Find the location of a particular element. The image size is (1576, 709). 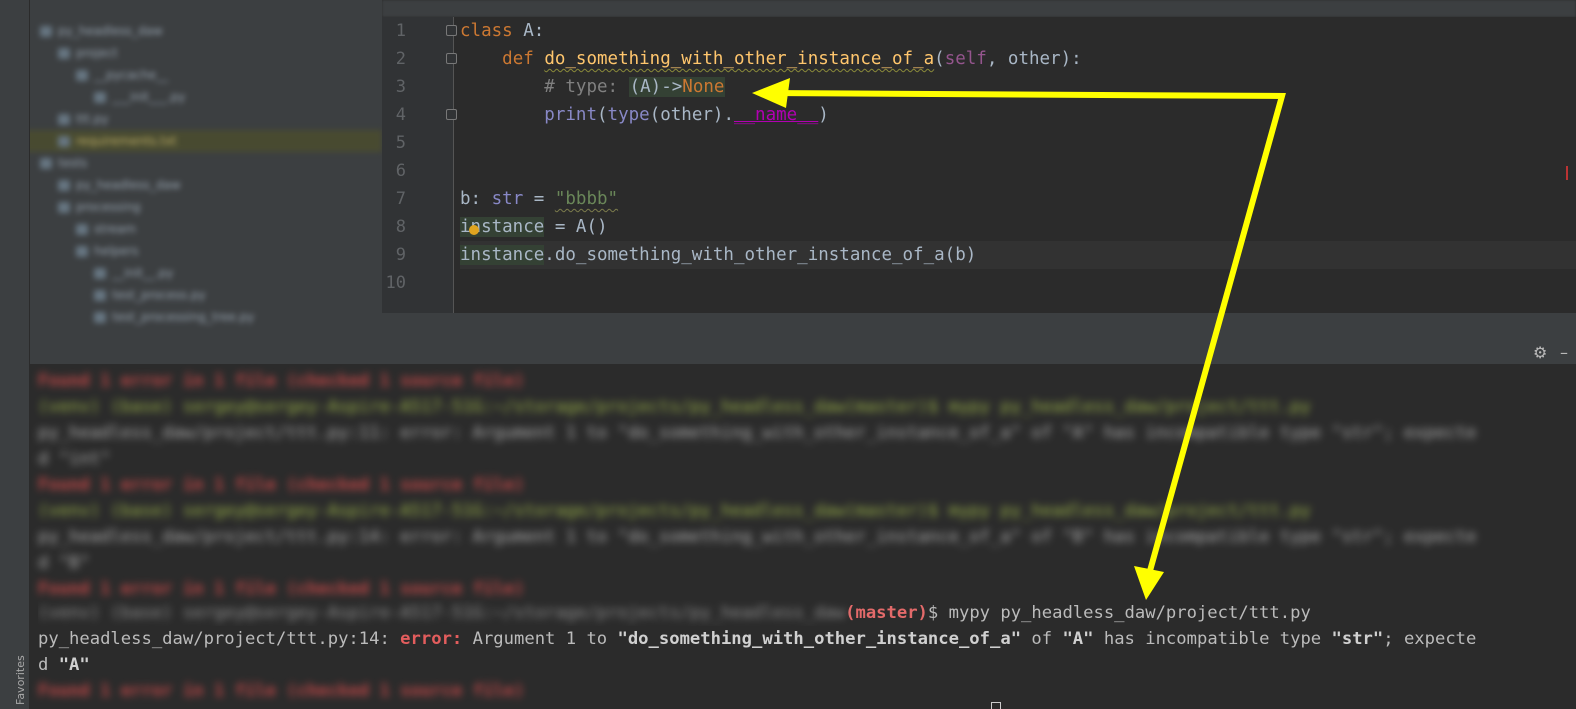

colon: : is located at coordinates (481, 199).